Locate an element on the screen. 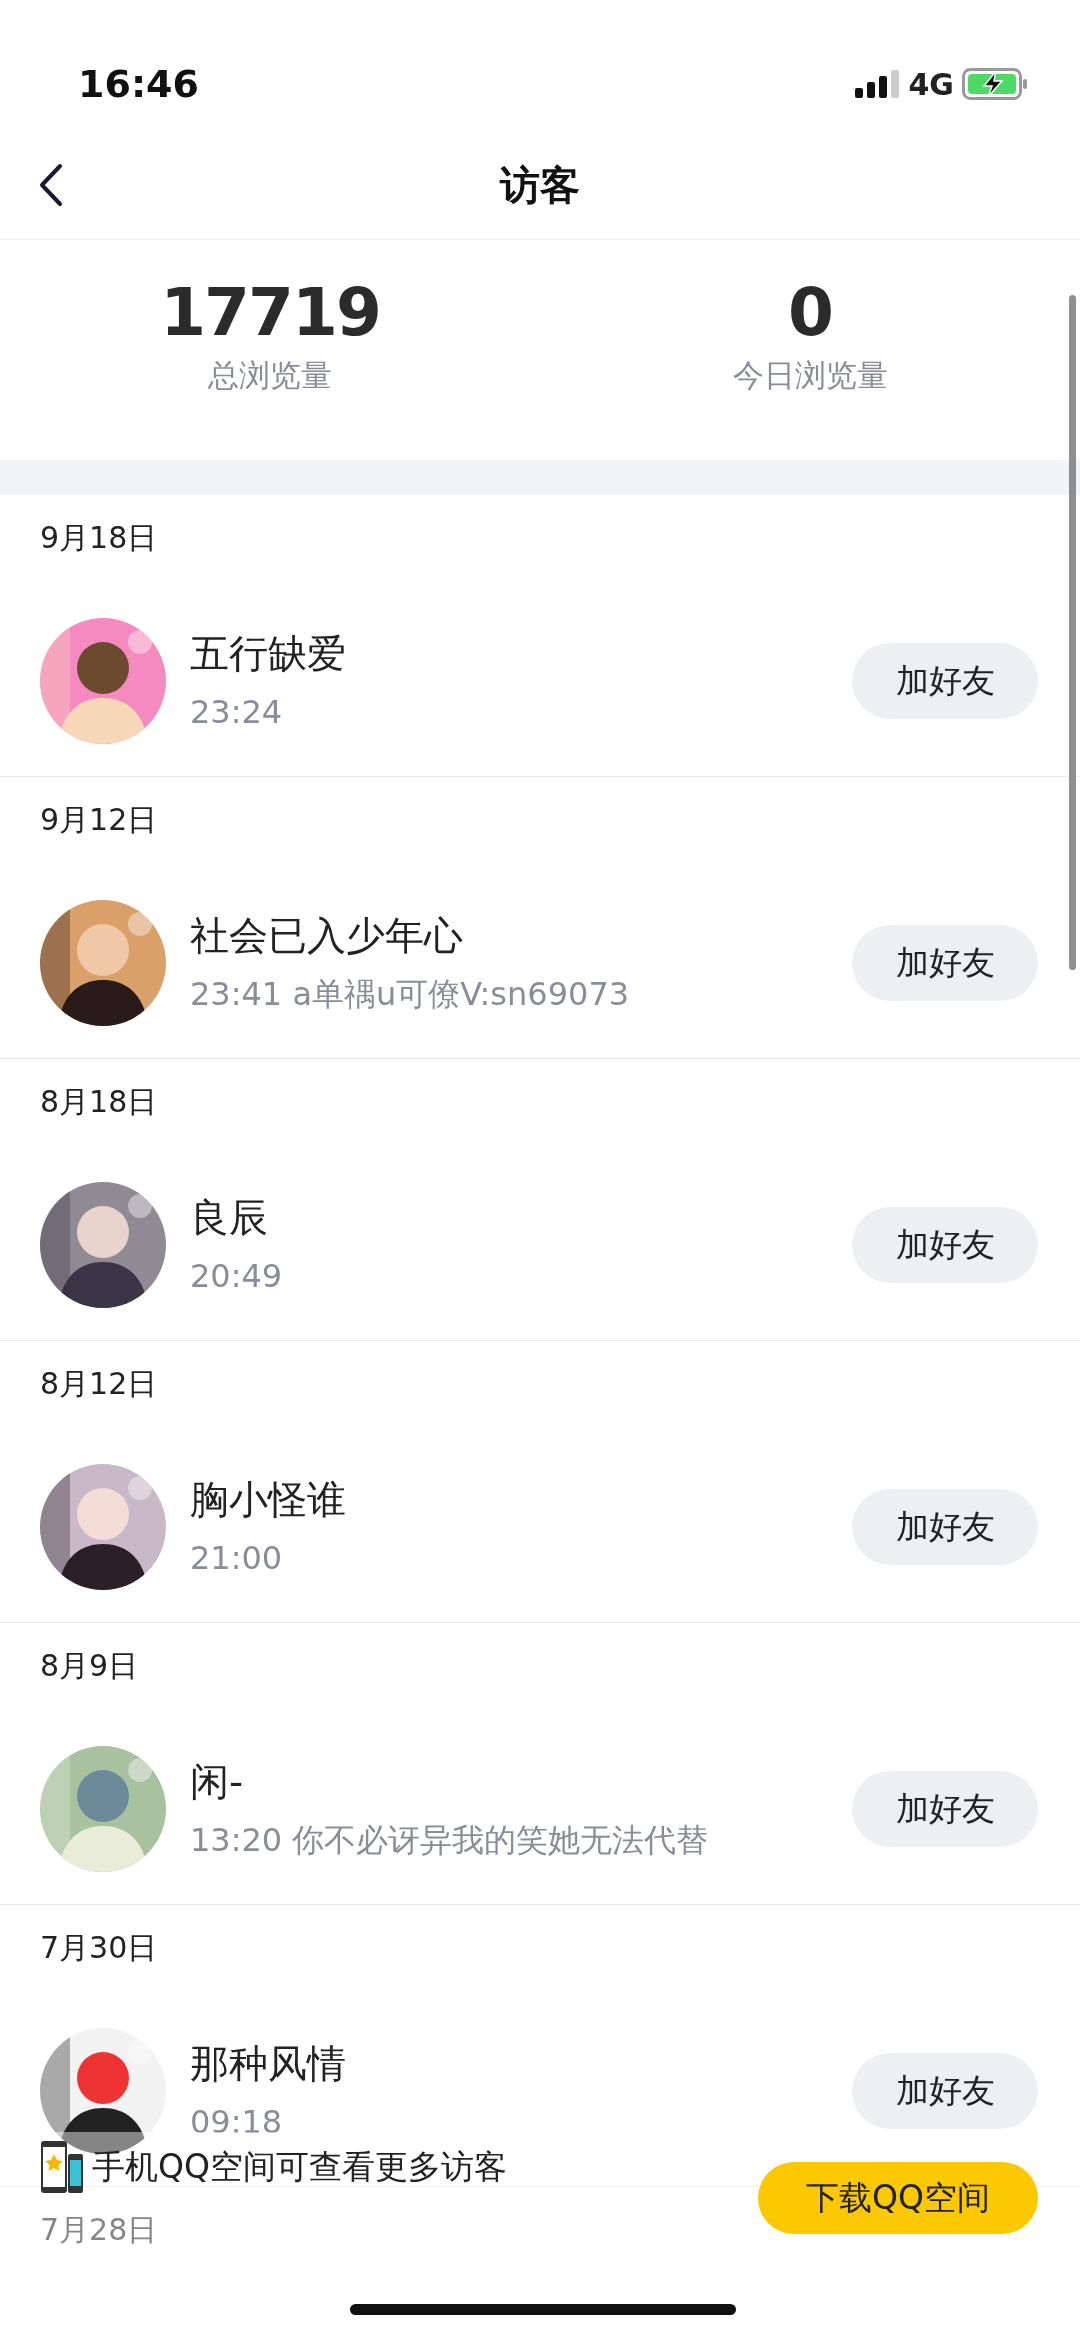 The width and height of the screenshot is (1080, 2337). date-header: 7月28日 is located at coordinates (99, 2229).